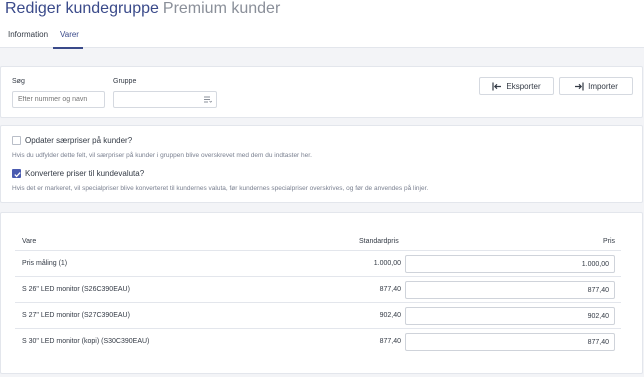 This screenshot has width=644, height=377. Describe the element at coordinates (45, 263) in the screenshot. I see `row-product-name: Pris måling (1)` at that location.